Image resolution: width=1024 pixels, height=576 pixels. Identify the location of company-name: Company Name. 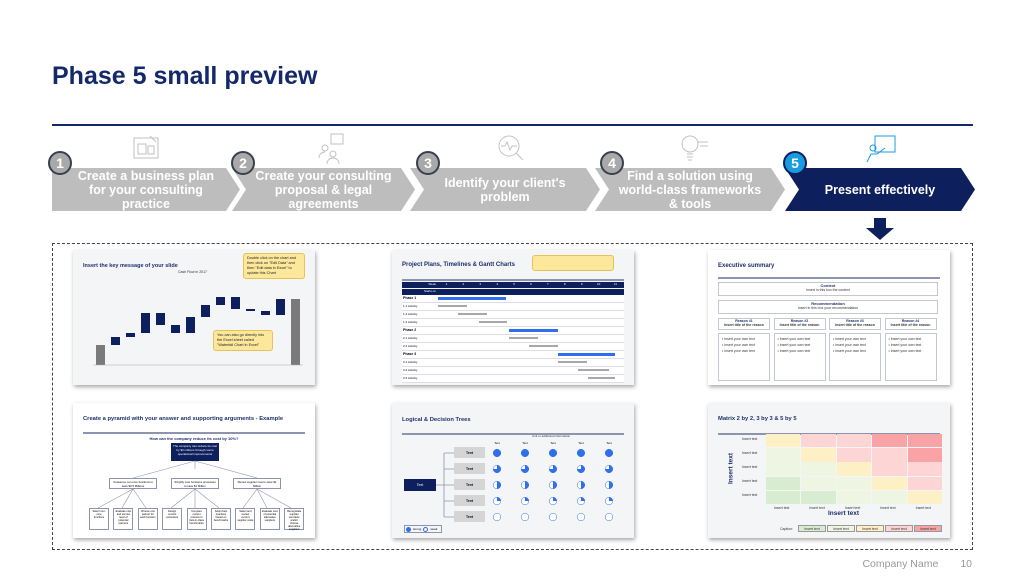
(900, 564).